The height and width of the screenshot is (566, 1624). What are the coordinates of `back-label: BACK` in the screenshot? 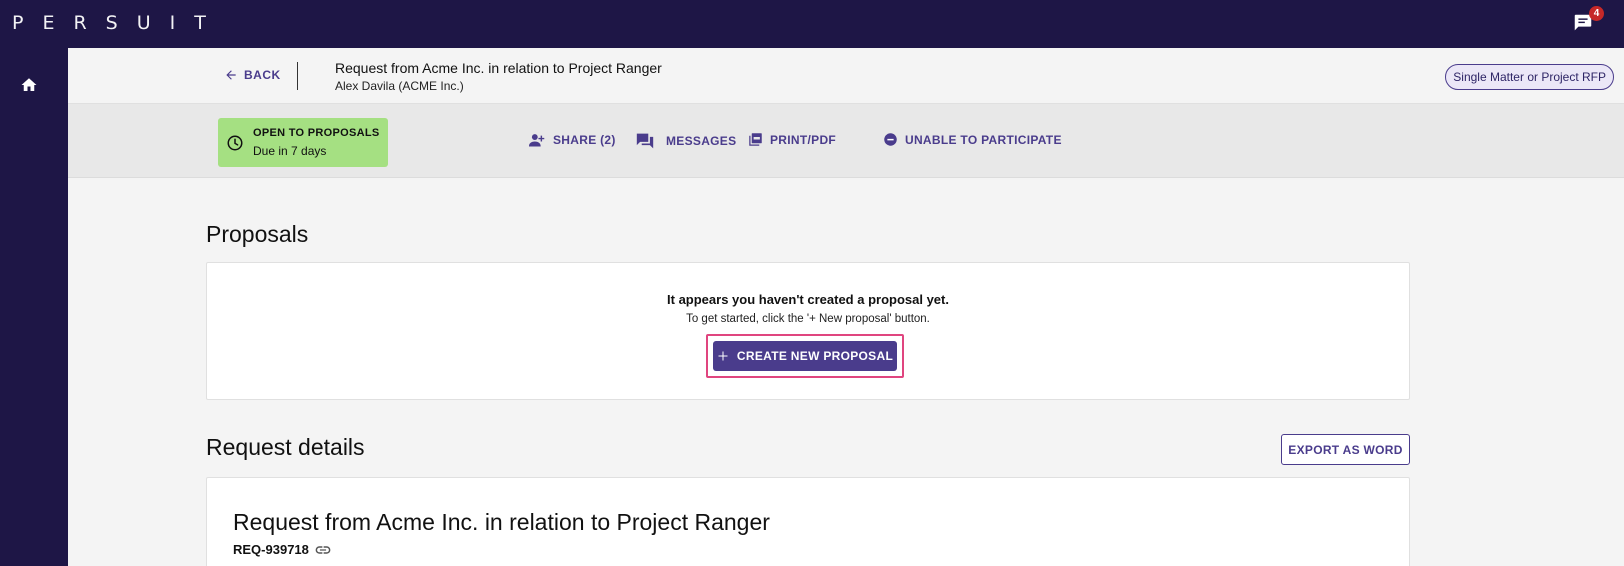 It's located at (262, 75).